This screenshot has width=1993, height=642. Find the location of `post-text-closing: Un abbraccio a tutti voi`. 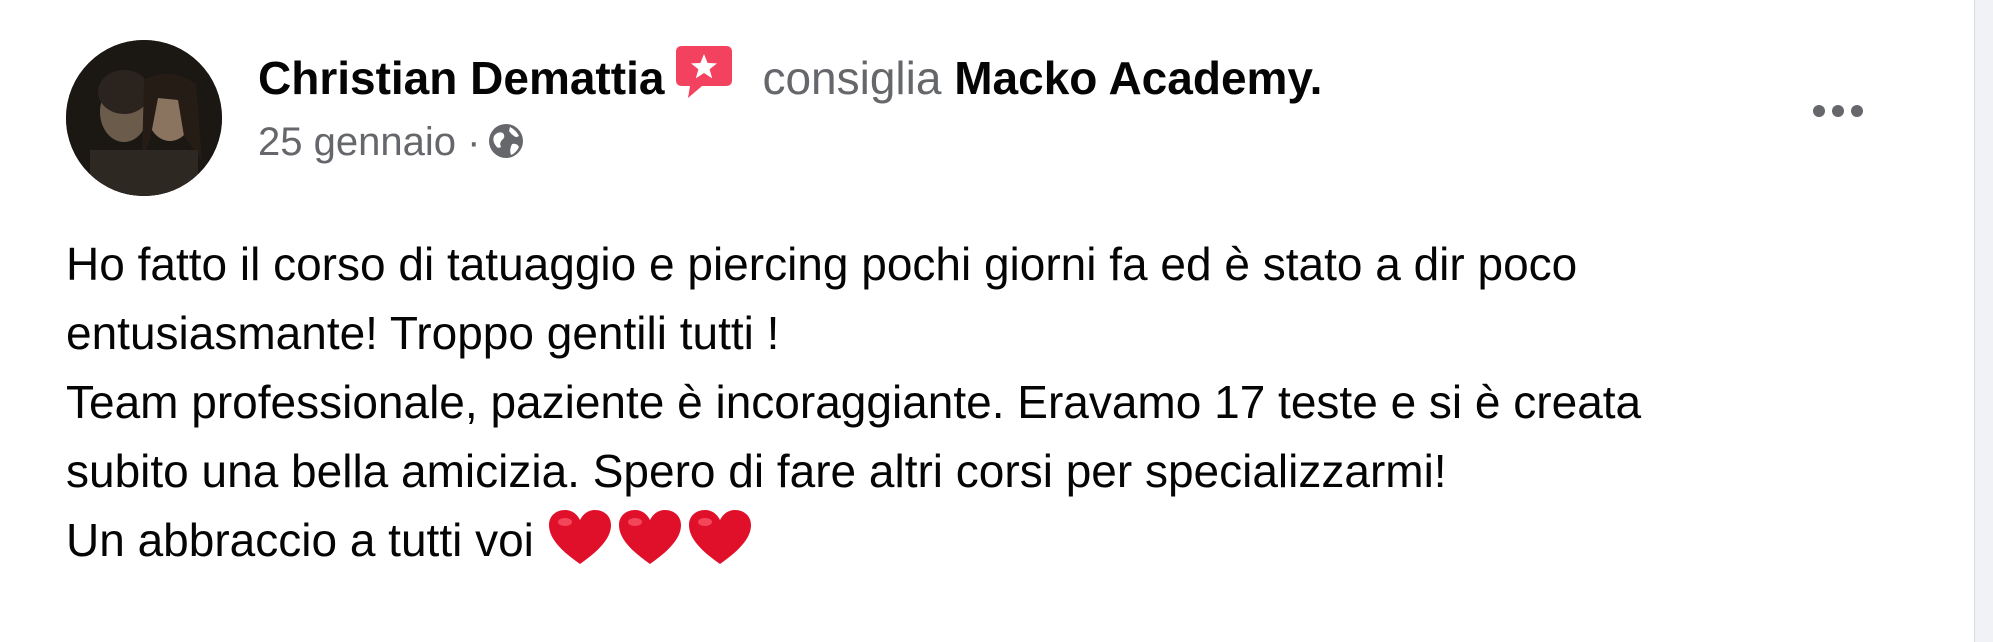

post-text-closing: Un abbraccio a tutti voi is located at coordinates (300, 540).